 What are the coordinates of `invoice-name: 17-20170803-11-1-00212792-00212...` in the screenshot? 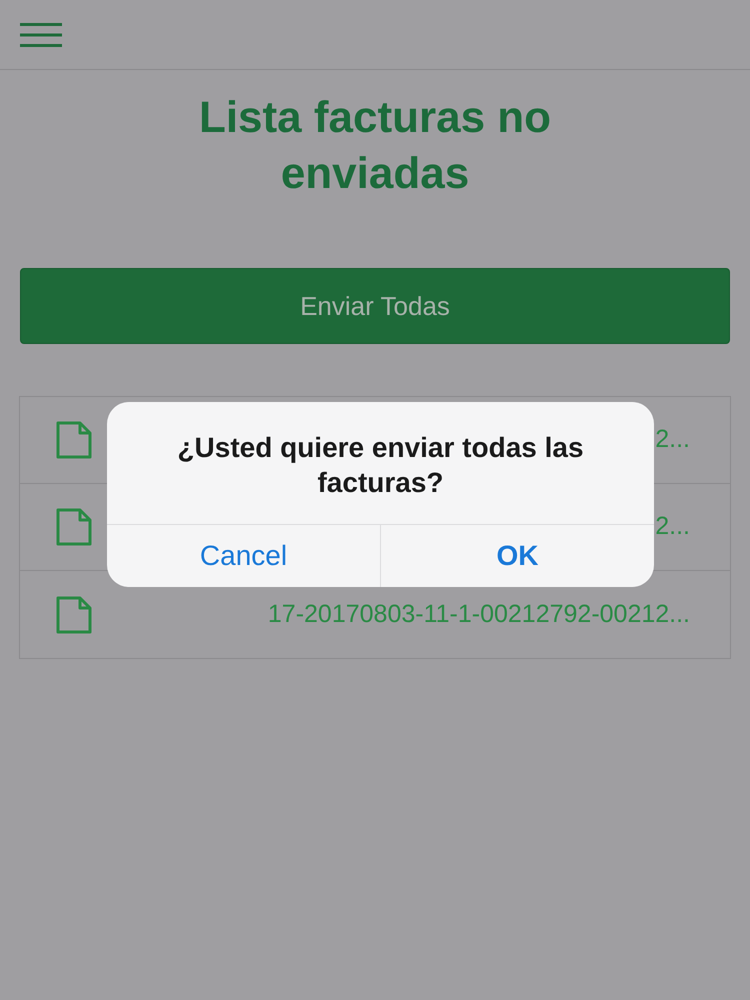 It's located at (479, 614).